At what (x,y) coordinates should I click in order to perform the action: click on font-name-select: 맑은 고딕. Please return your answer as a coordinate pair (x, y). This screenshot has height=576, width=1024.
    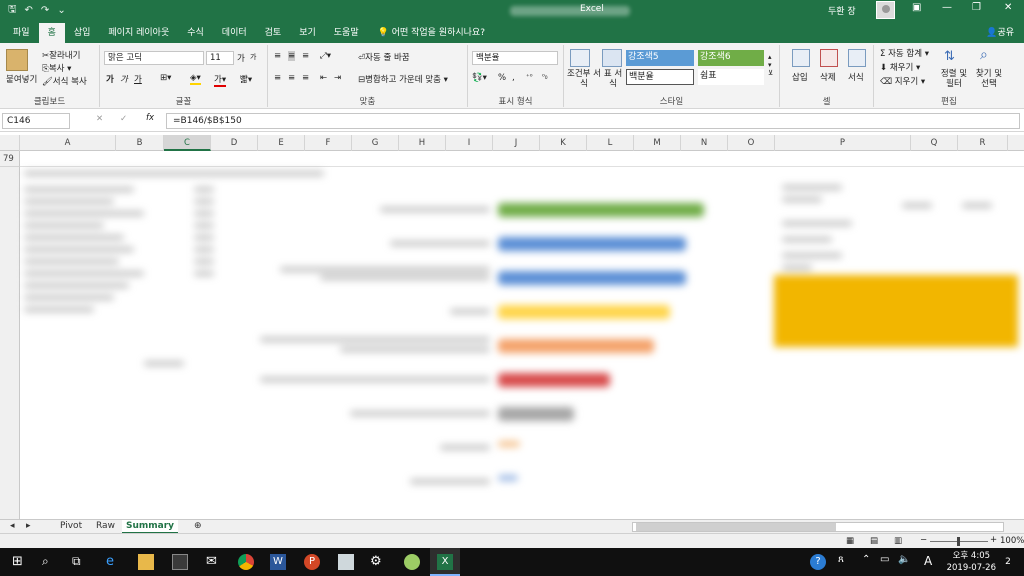
    Looking at the image, I should click on (154, 58).